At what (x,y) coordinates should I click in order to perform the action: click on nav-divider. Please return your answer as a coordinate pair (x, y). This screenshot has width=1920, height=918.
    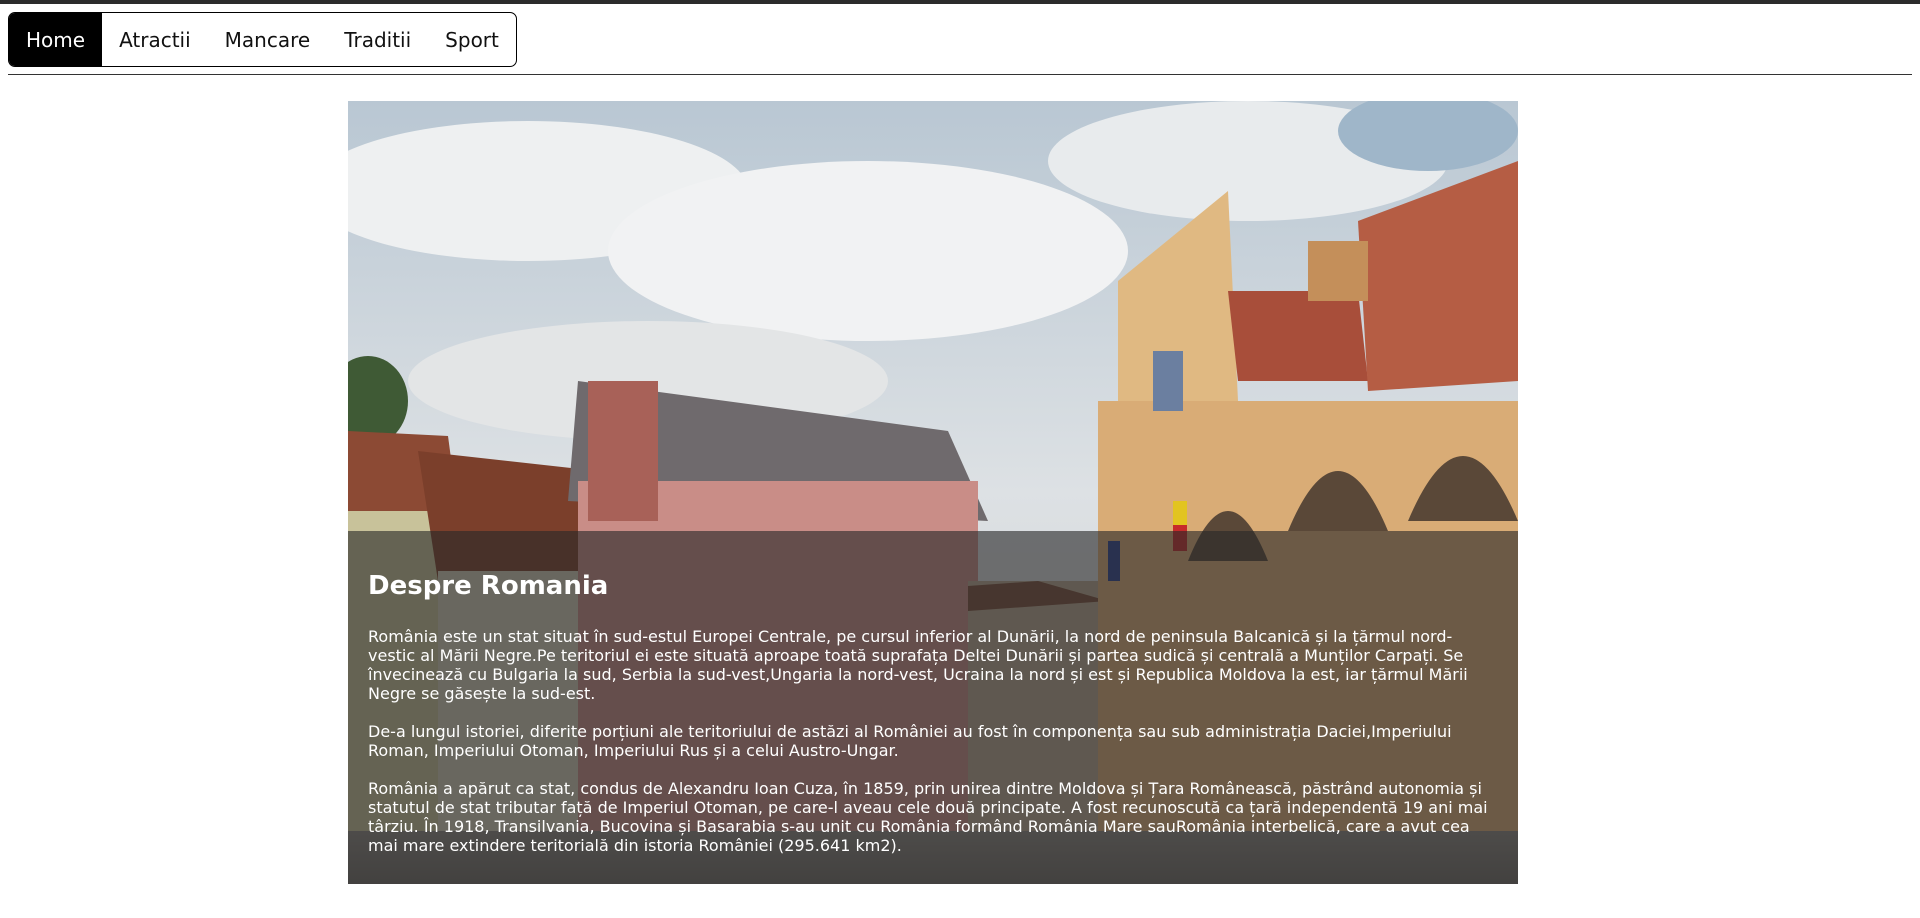
    Looking at the image, I should click on (960, 74).